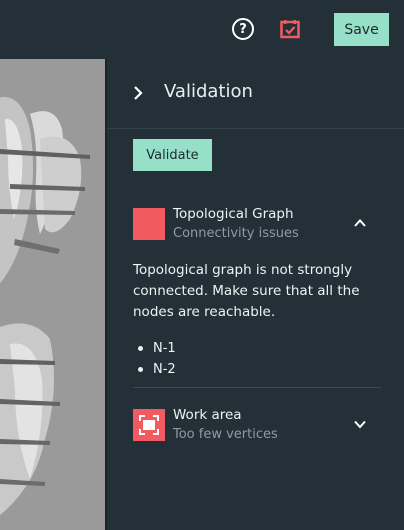  What do you see at coordinates (290, 29) in the screenshot?
I see `validation-checkbox-icon` at bounding box center [290, 29].